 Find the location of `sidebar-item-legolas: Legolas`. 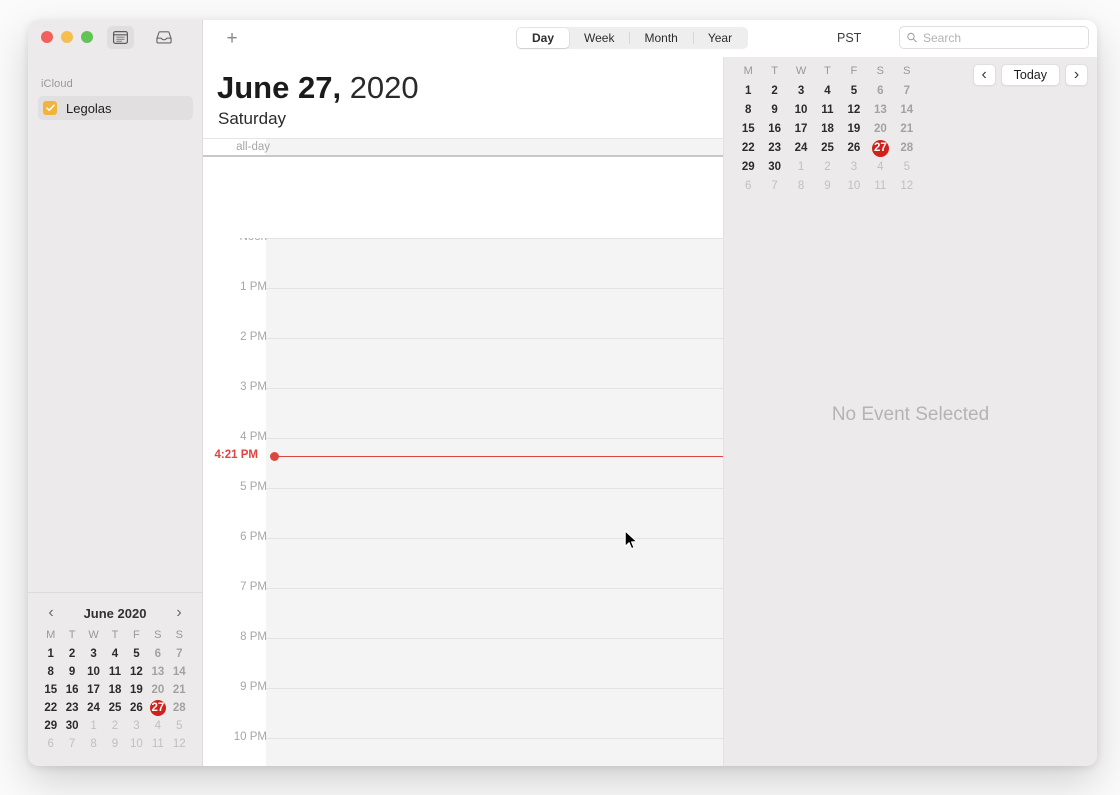

sidebar-item-legolas: Legolas is located at coordinates (115, 108).